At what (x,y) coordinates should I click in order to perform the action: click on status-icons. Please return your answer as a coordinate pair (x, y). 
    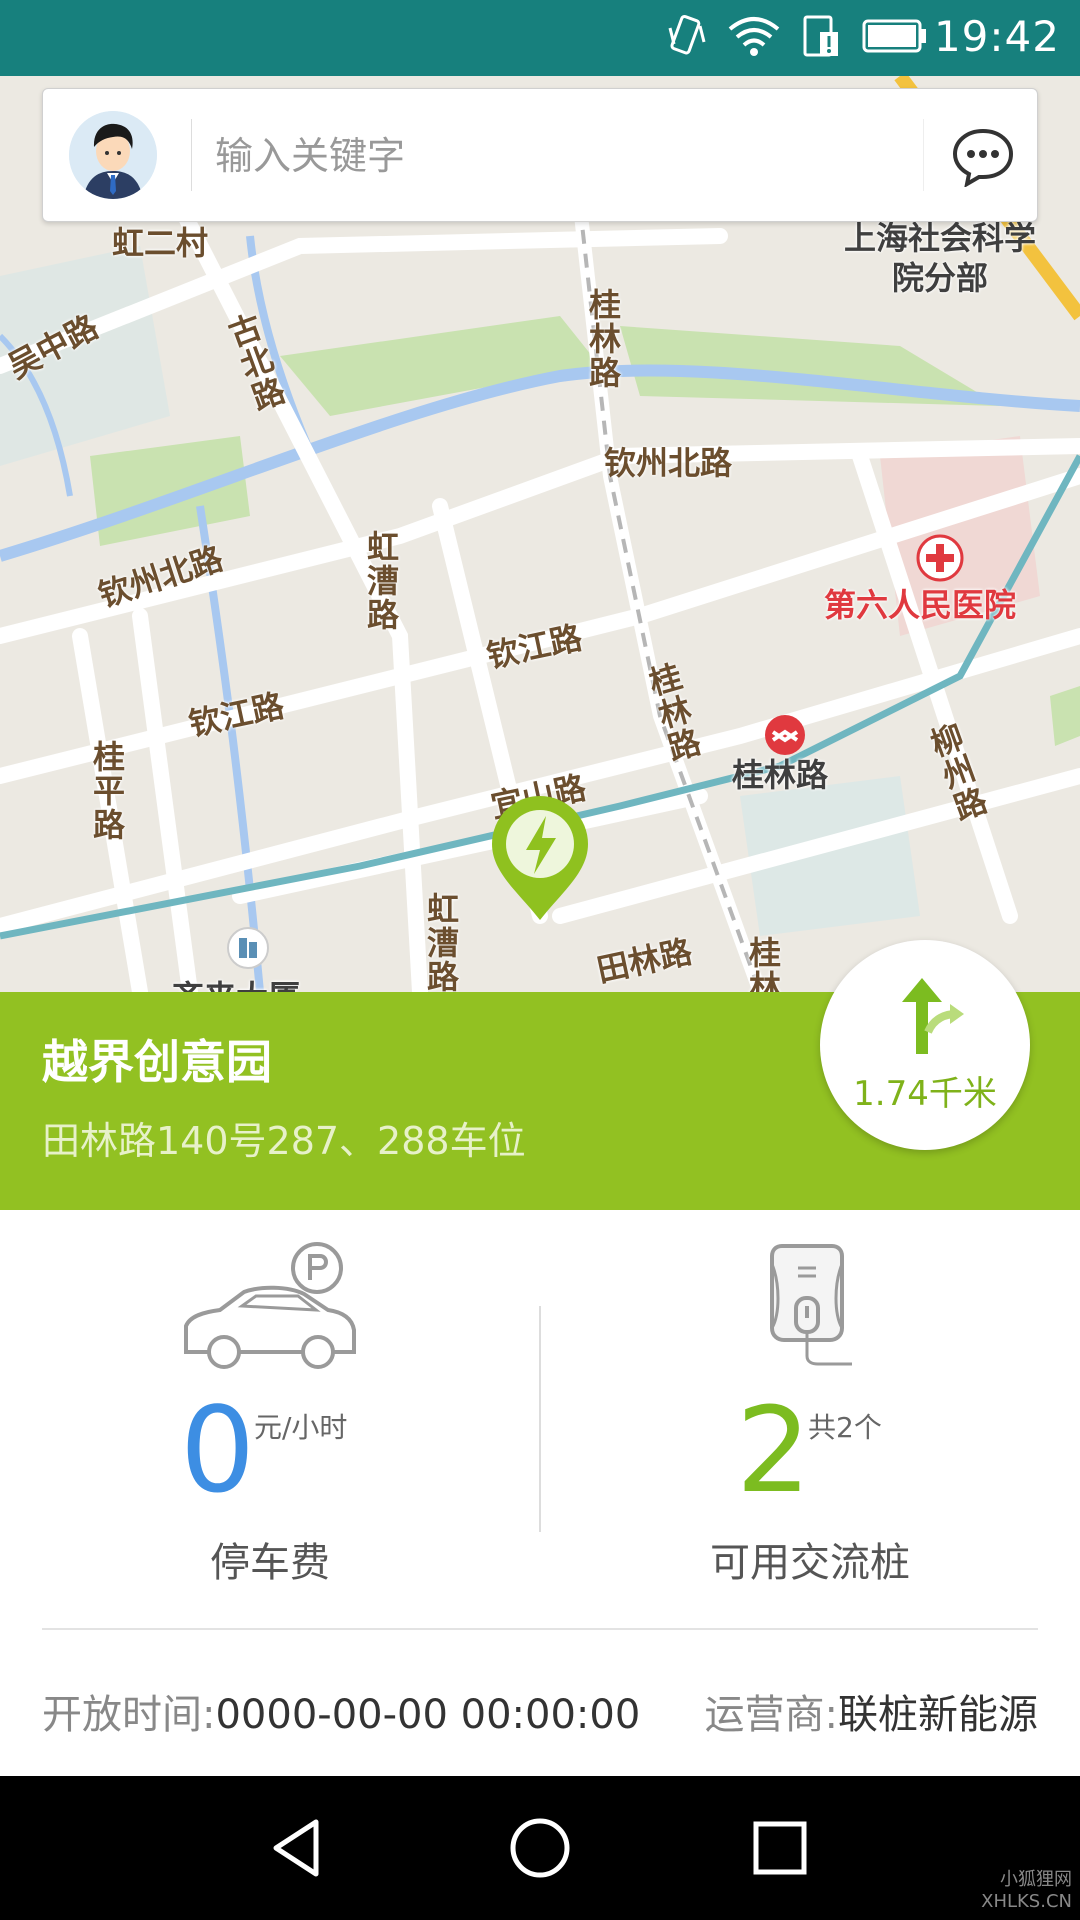
    Looking at the image, I should click on (797, 36).